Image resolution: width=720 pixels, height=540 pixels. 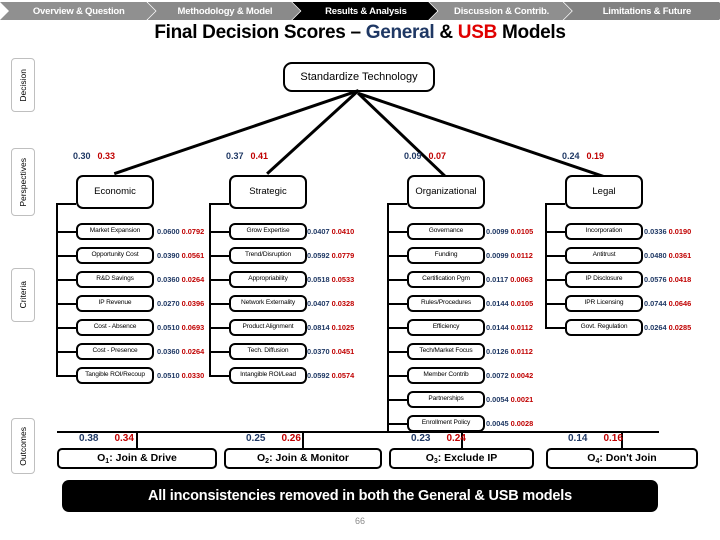 I want to click on connector-perspective-stub-legal, so click(x=555, y=204).